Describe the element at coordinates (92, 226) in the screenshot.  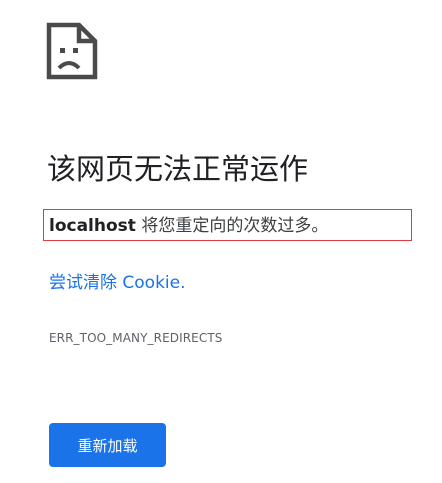
I see `error-host: localhost` at that location.